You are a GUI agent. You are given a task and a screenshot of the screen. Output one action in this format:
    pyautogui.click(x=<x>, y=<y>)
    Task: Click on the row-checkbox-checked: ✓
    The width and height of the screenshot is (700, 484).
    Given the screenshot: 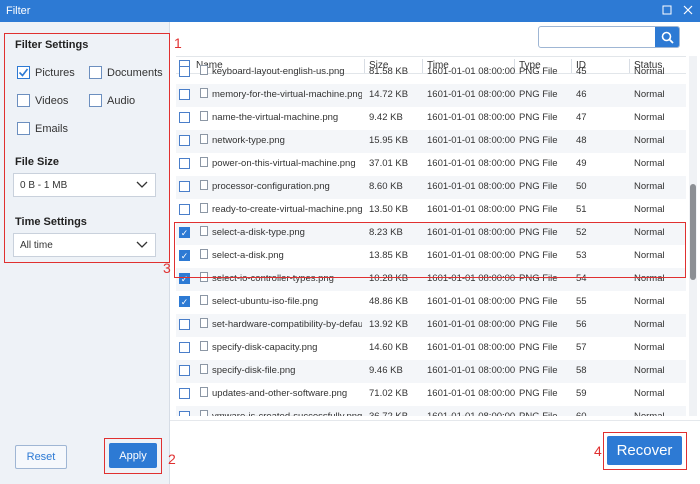 What is the action you would take?
    pyautogui.click(x=184, y=301)
    